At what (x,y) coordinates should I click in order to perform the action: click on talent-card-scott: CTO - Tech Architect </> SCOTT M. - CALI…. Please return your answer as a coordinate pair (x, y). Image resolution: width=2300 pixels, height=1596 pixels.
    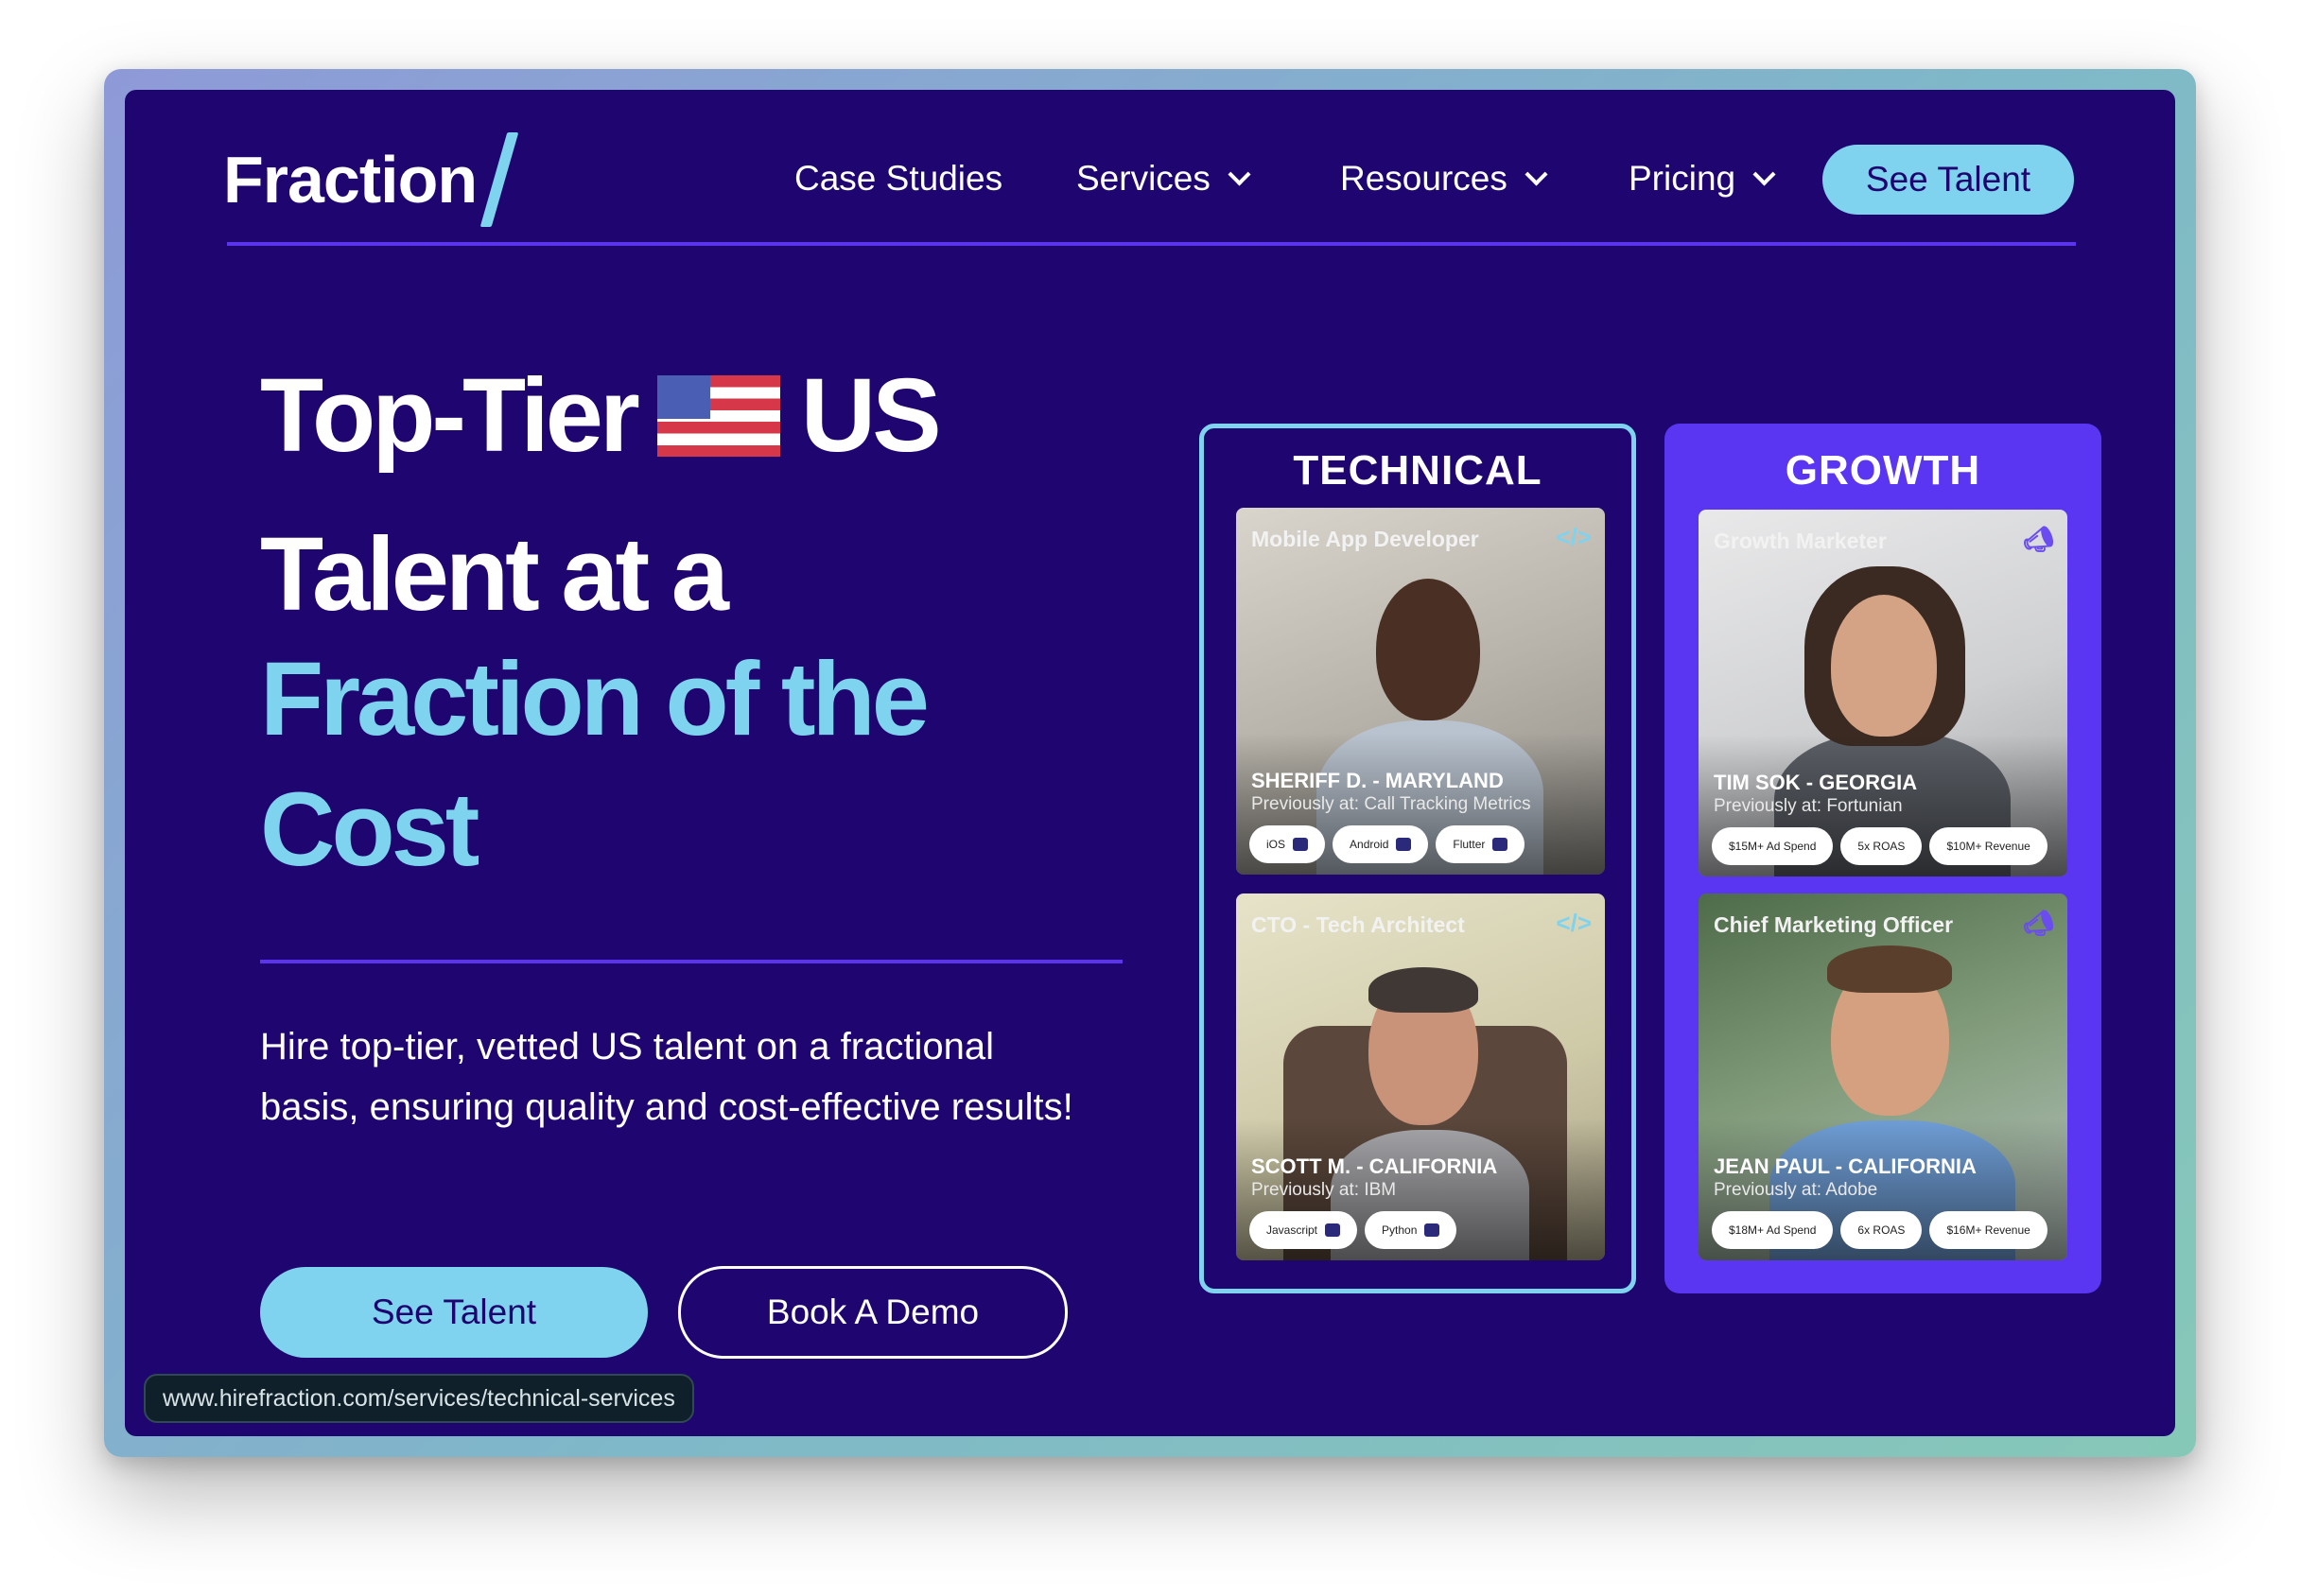
    Looking at the image, I should click on (1420, 1077).